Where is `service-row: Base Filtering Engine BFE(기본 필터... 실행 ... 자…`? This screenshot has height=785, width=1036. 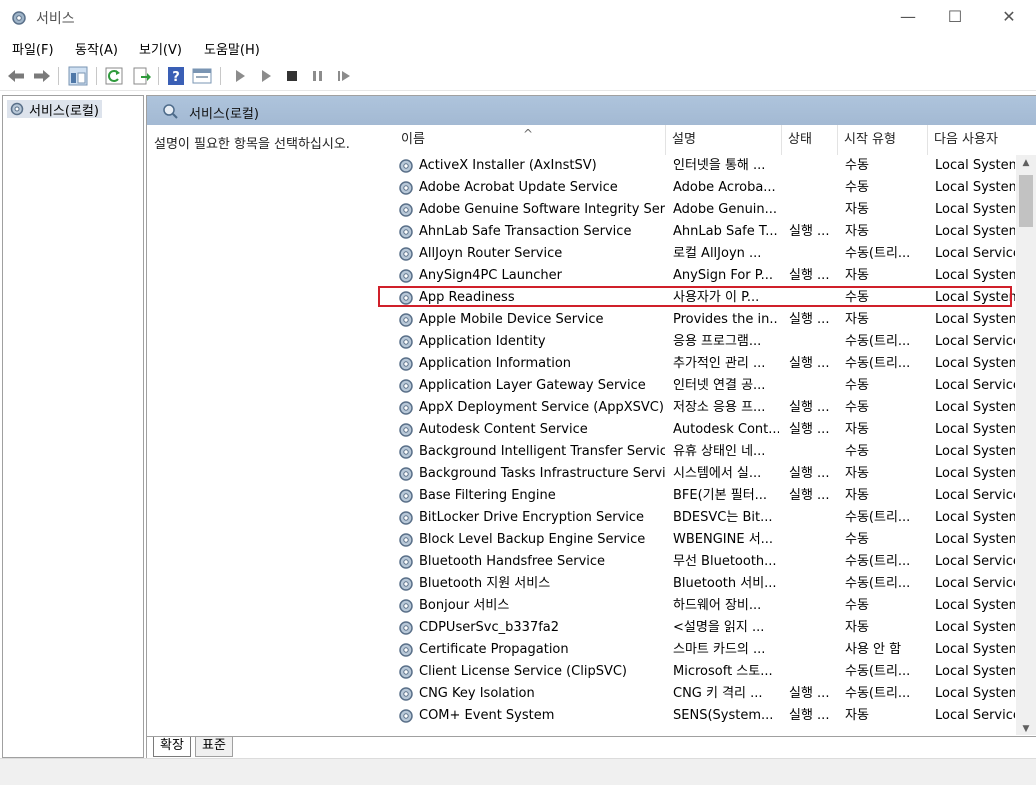 service-row: Base Filtering Engine BFE(기본 필터... 실행 ... 자… is located at coordinates (705, 496).